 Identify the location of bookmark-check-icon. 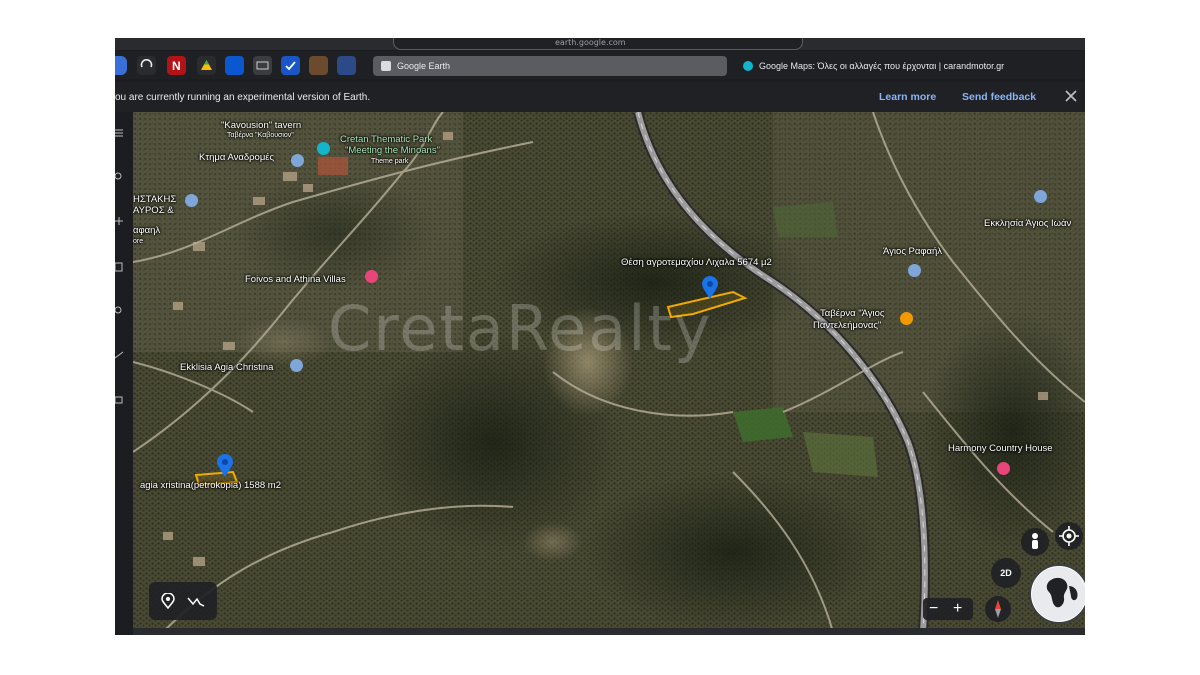
(290, 65).